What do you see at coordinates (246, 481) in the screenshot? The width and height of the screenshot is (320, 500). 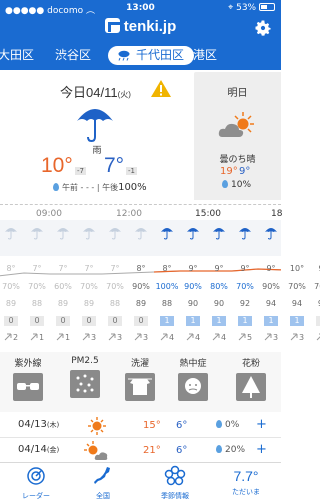 I see `nav-current-temp: 7.7° ただいま` at bounding box center [246, 481].